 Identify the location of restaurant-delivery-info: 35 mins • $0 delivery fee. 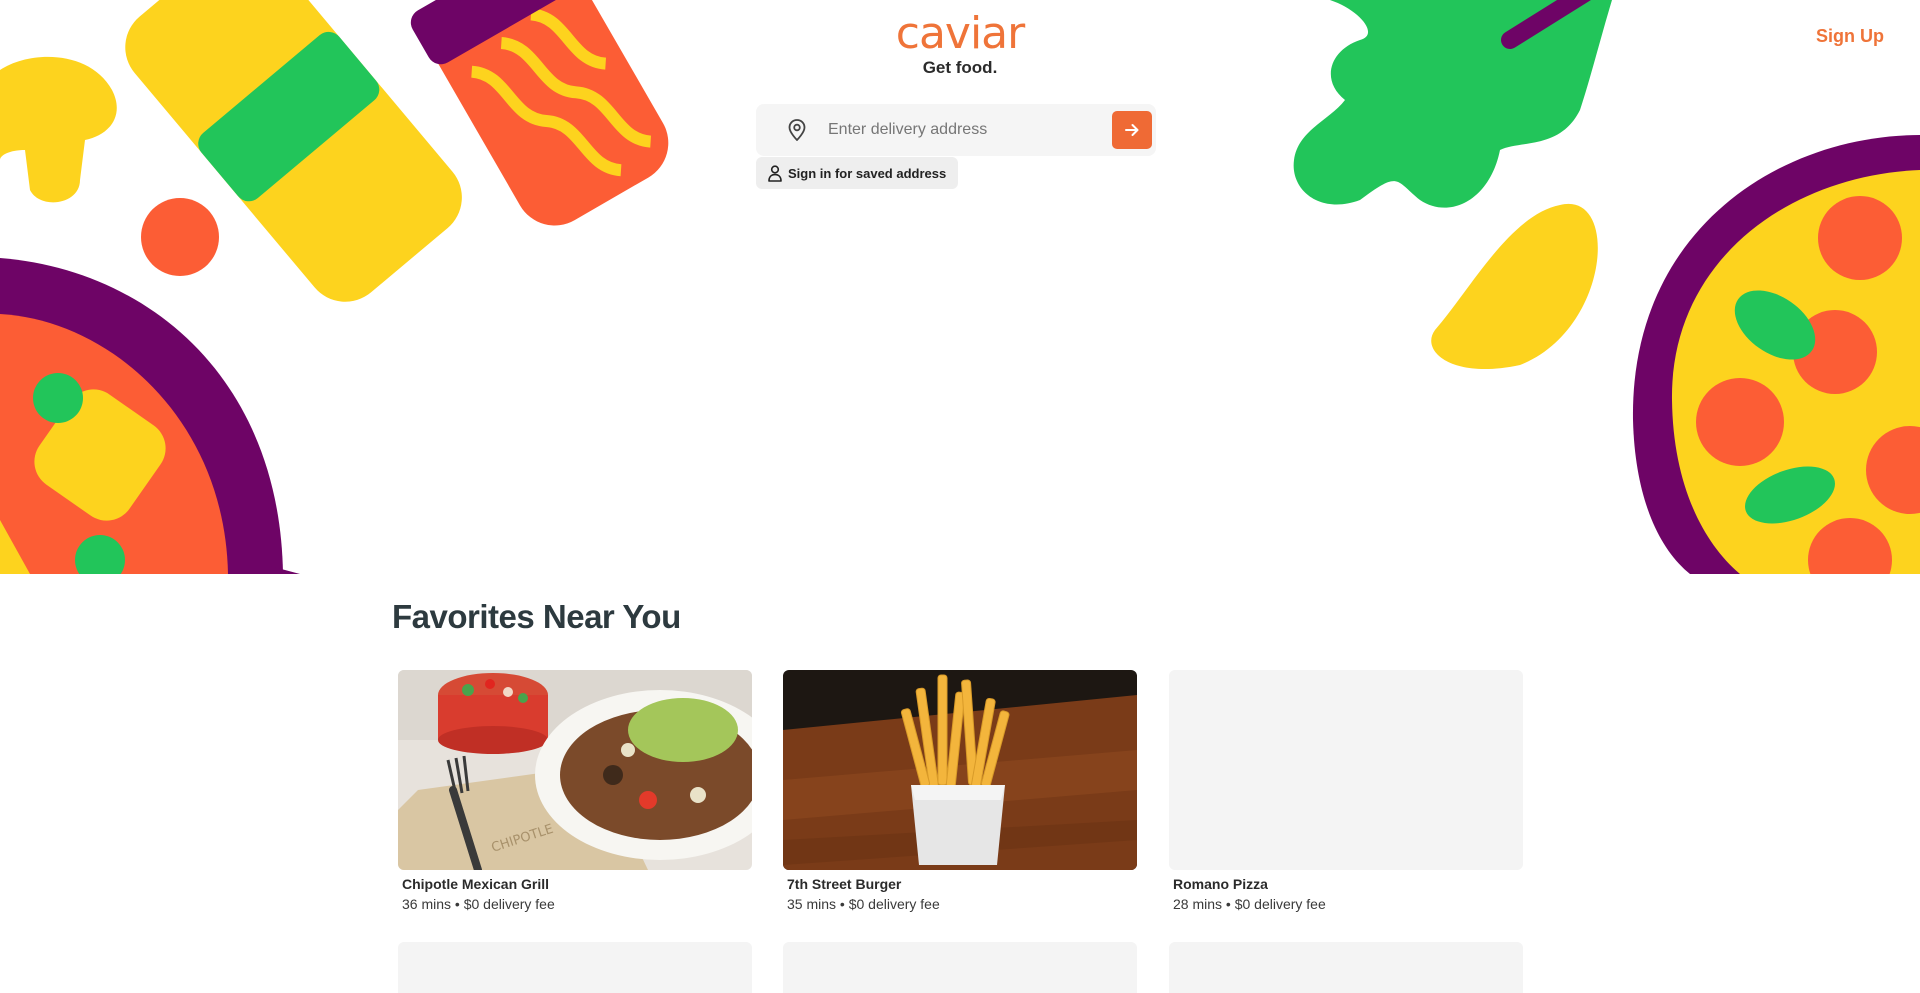
(863, 904).